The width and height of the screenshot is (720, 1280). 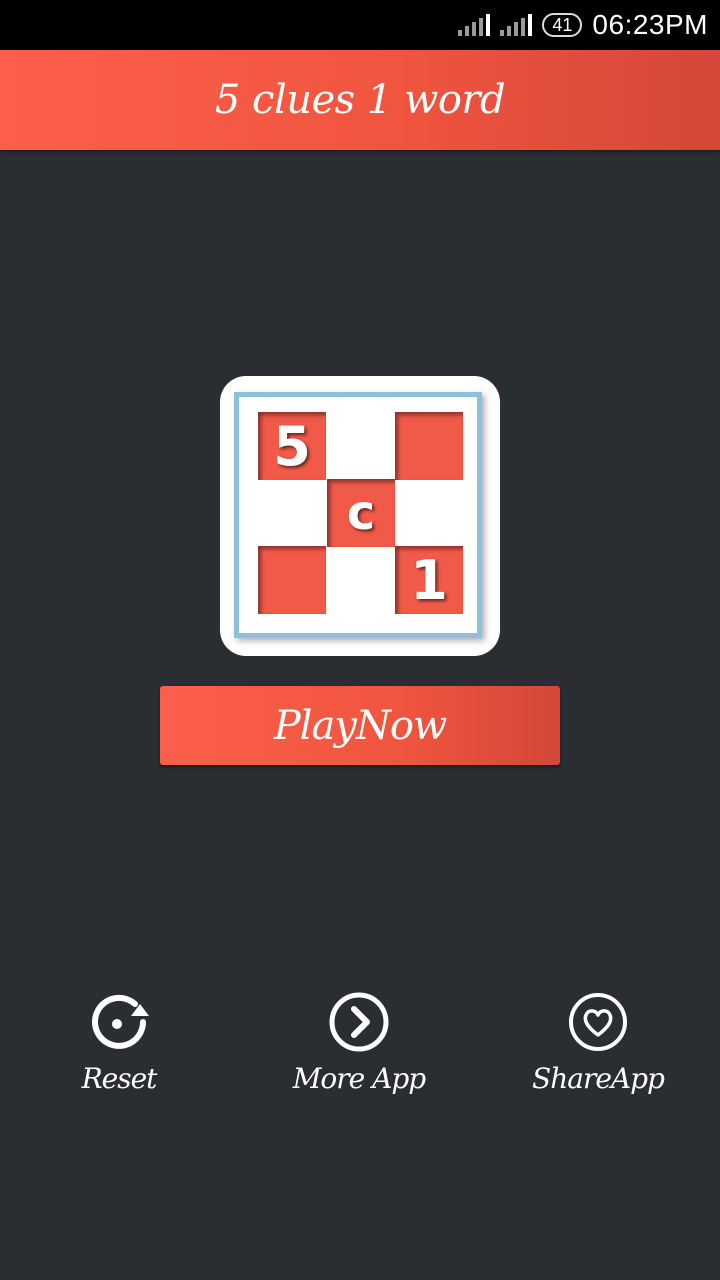 What do you see at coordinates (119, 1078) in the screenshot?
I see `reset-label: Reset` at bounding box center [119, 1078].